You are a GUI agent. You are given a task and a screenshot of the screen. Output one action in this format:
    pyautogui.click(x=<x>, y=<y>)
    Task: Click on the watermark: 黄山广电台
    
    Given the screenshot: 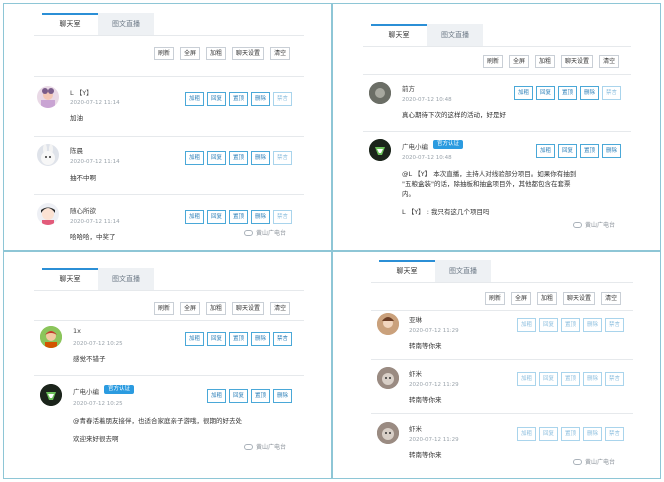 What is the action you would take?
    pyautogui.click(x=265, y=232)
    